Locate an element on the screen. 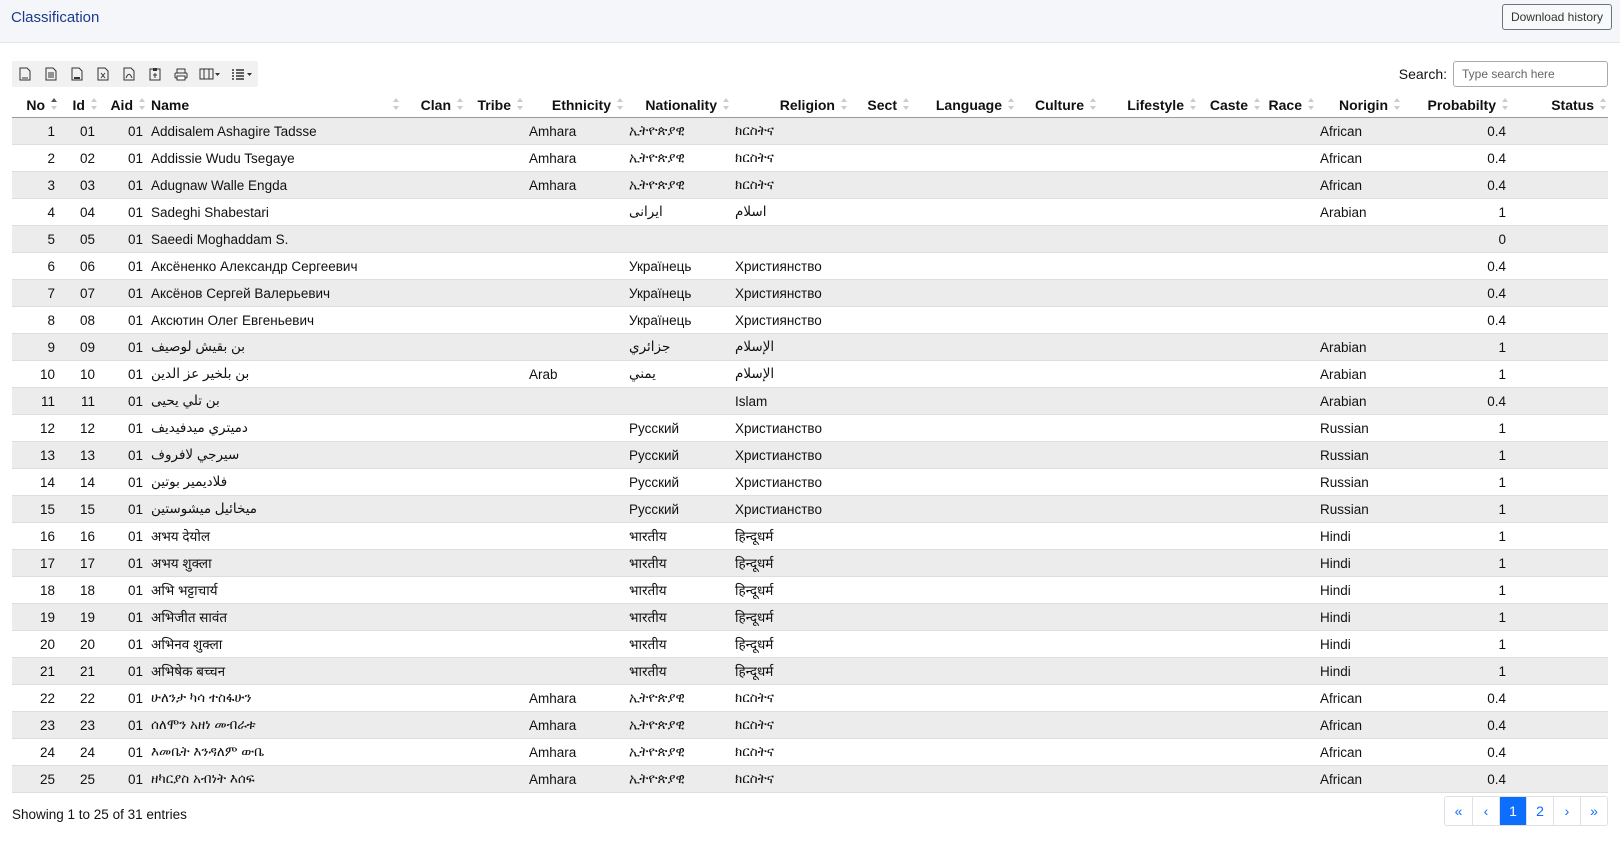 This screenshot has height=868, width=1620. column-header-ethnicity: Ethnicity is located at coordinates (575, 105).